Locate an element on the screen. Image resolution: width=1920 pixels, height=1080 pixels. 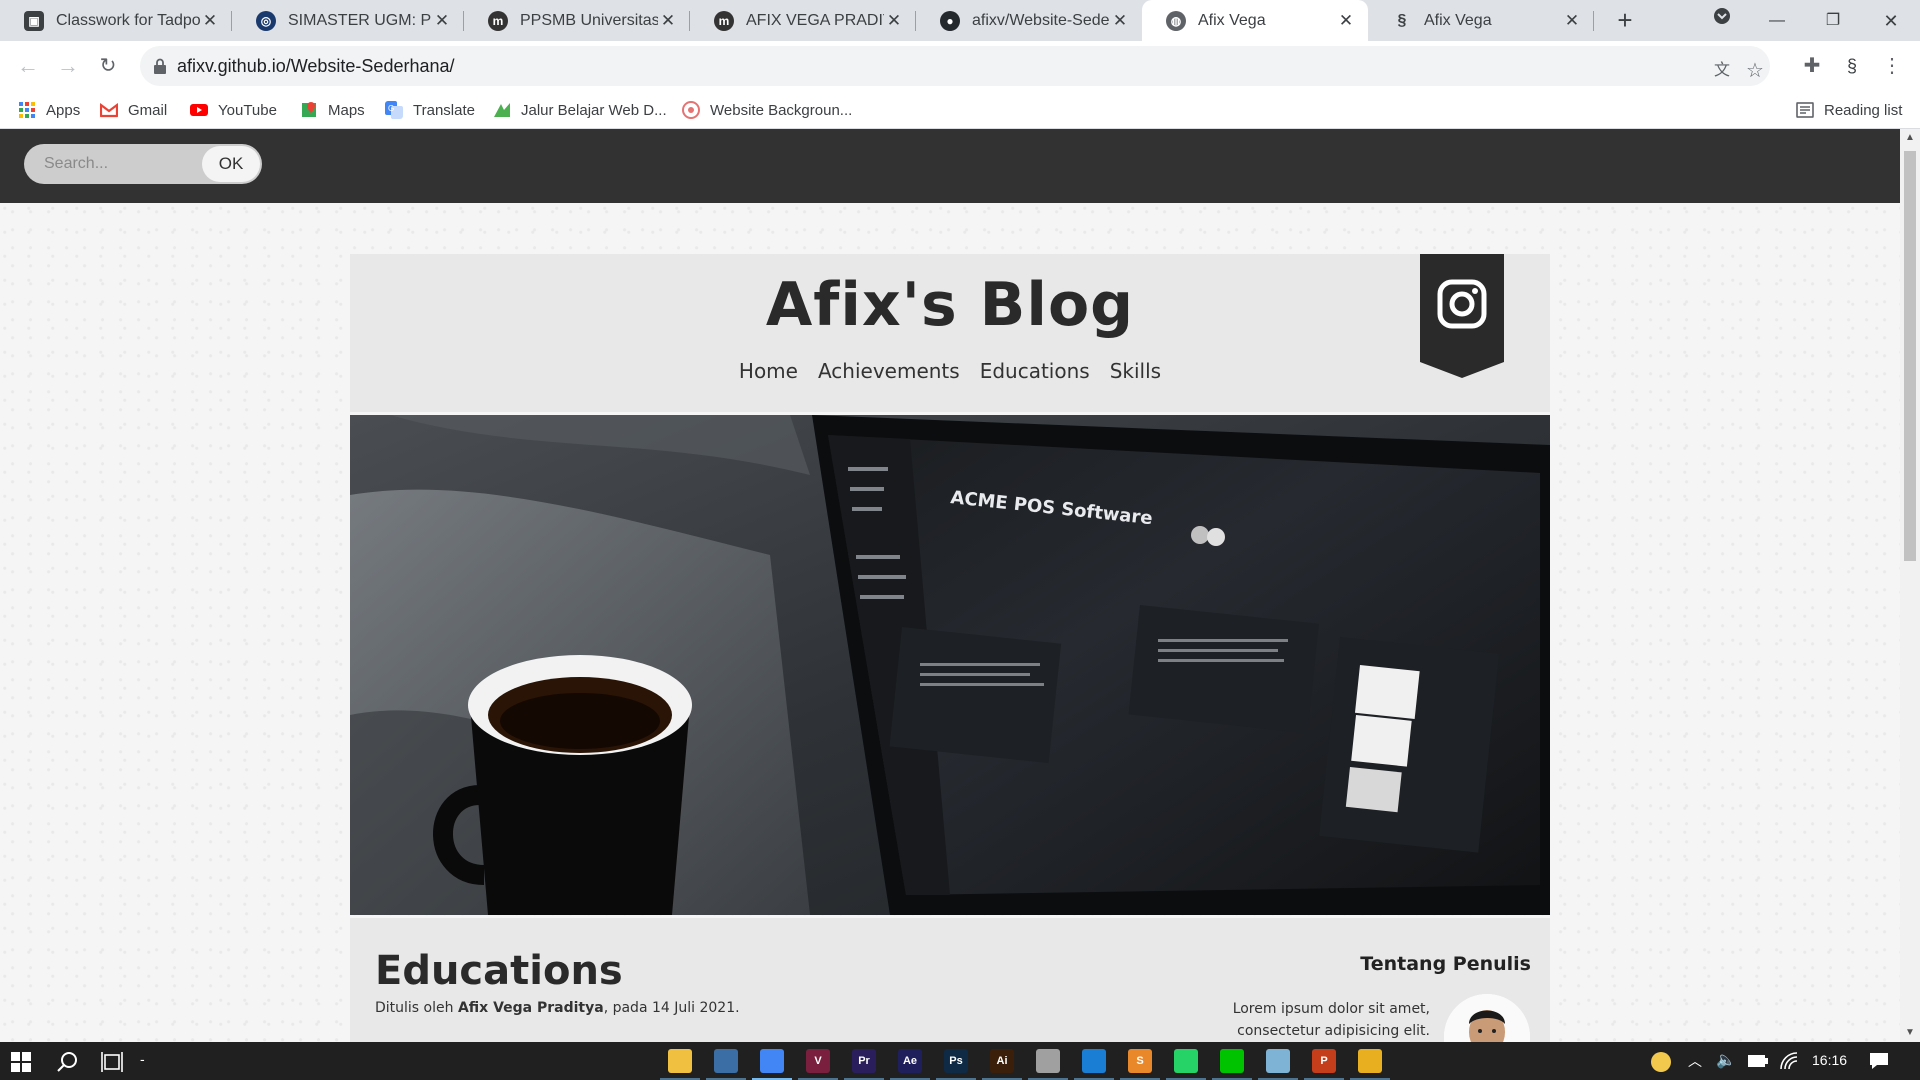
tab-search-icon is located at coordinates (1722, 21).